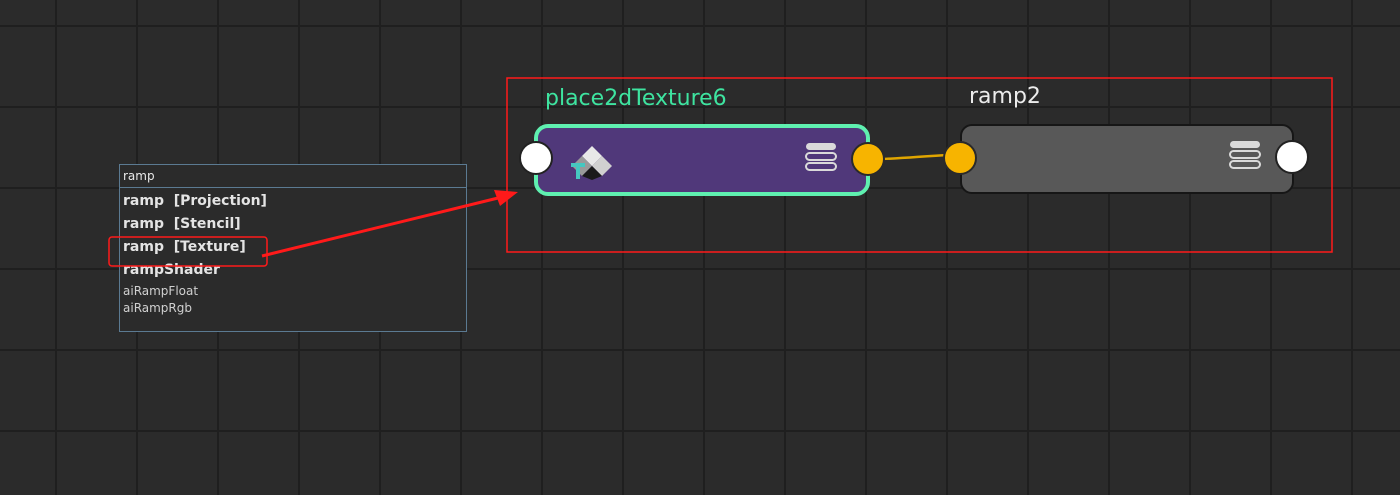 Image resolution: width=1400 pixels, height=495 pixels. I want to click on arrow-annotation, so click(380, 227).